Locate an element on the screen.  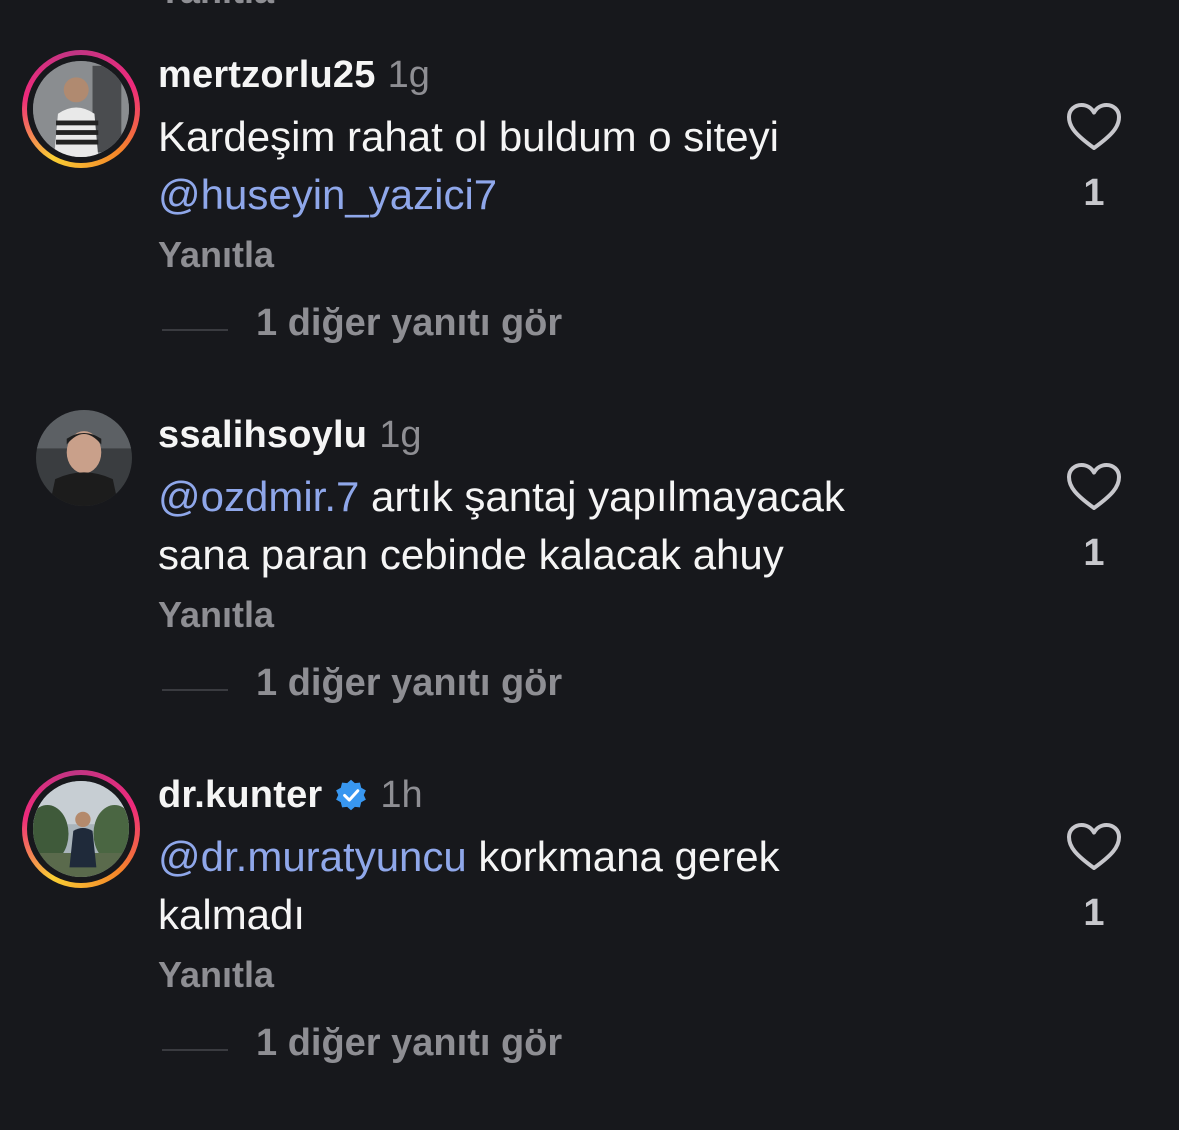
comment-header: mertzorlu25 1g is located at coordinates (294, 75).